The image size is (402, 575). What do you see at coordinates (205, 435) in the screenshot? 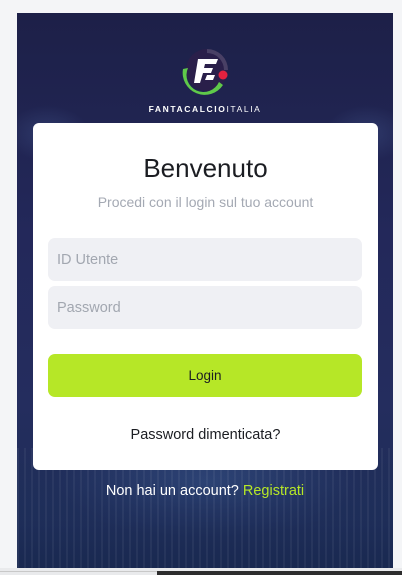
I see `forgot-password-link: Password dimenticata?` at bounding box center [205, 435].